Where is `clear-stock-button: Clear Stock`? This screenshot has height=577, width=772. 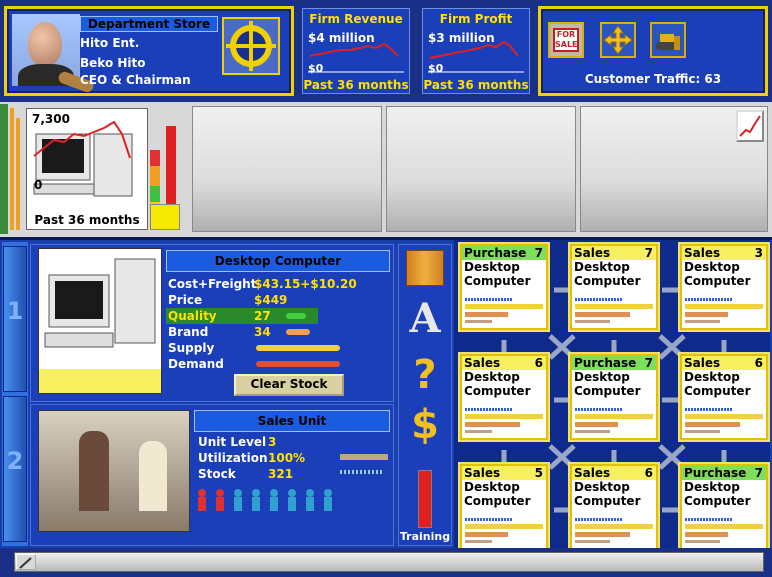 clear-stock-button: Clear Stock is located at coordinates (289, 385).